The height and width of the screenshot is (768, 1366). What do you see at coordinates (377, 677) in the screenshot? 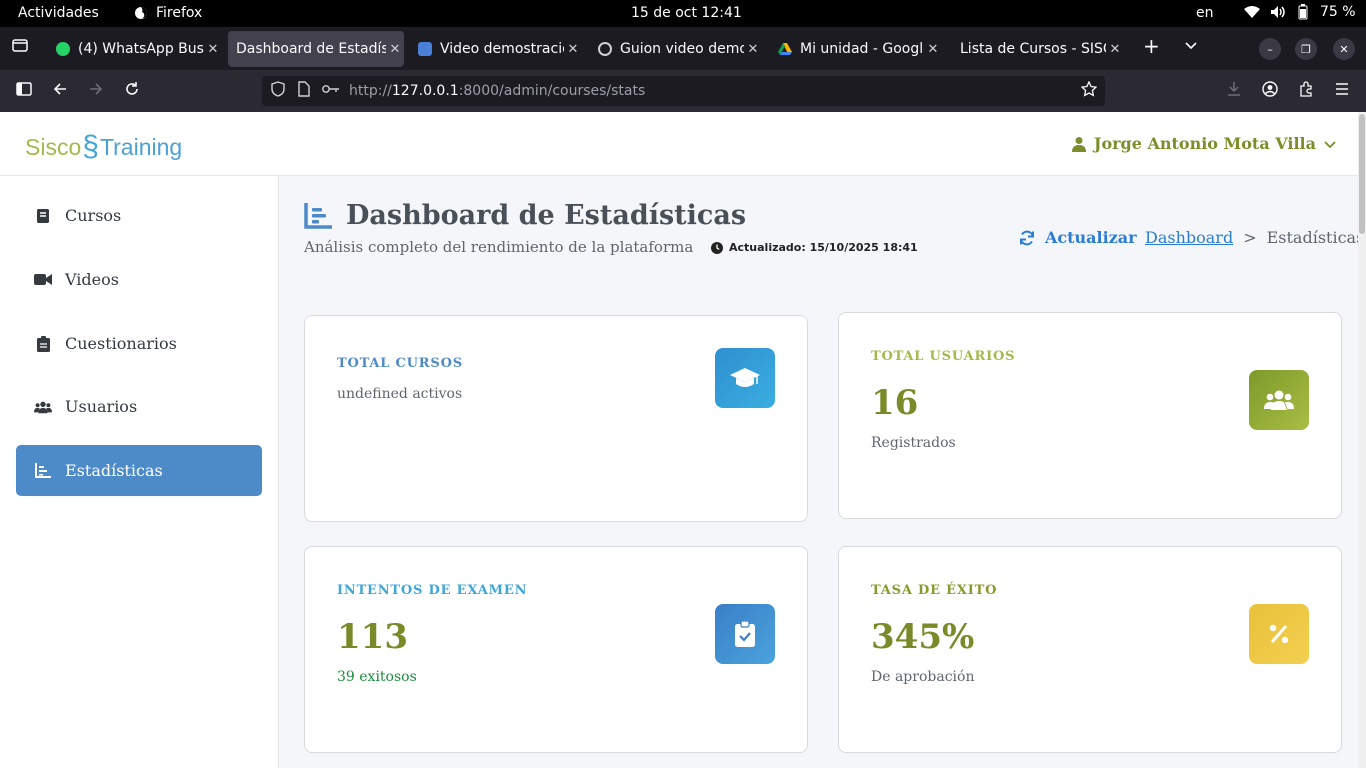
I see `stat-subtext: 39 exitosos` at bounding box center [377, 677].